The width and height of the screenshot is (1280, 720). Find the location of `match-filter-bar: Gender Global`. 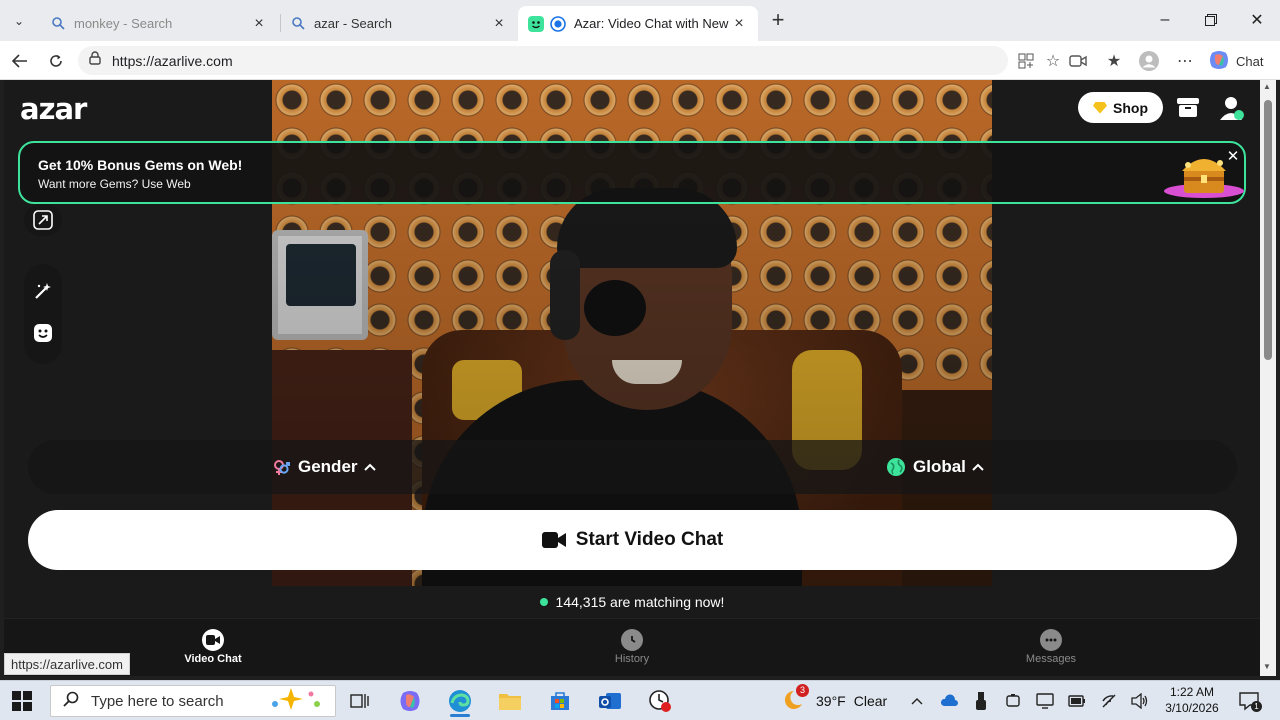

match-filter-bar: Gender Global is located at coordinates (632, 467).